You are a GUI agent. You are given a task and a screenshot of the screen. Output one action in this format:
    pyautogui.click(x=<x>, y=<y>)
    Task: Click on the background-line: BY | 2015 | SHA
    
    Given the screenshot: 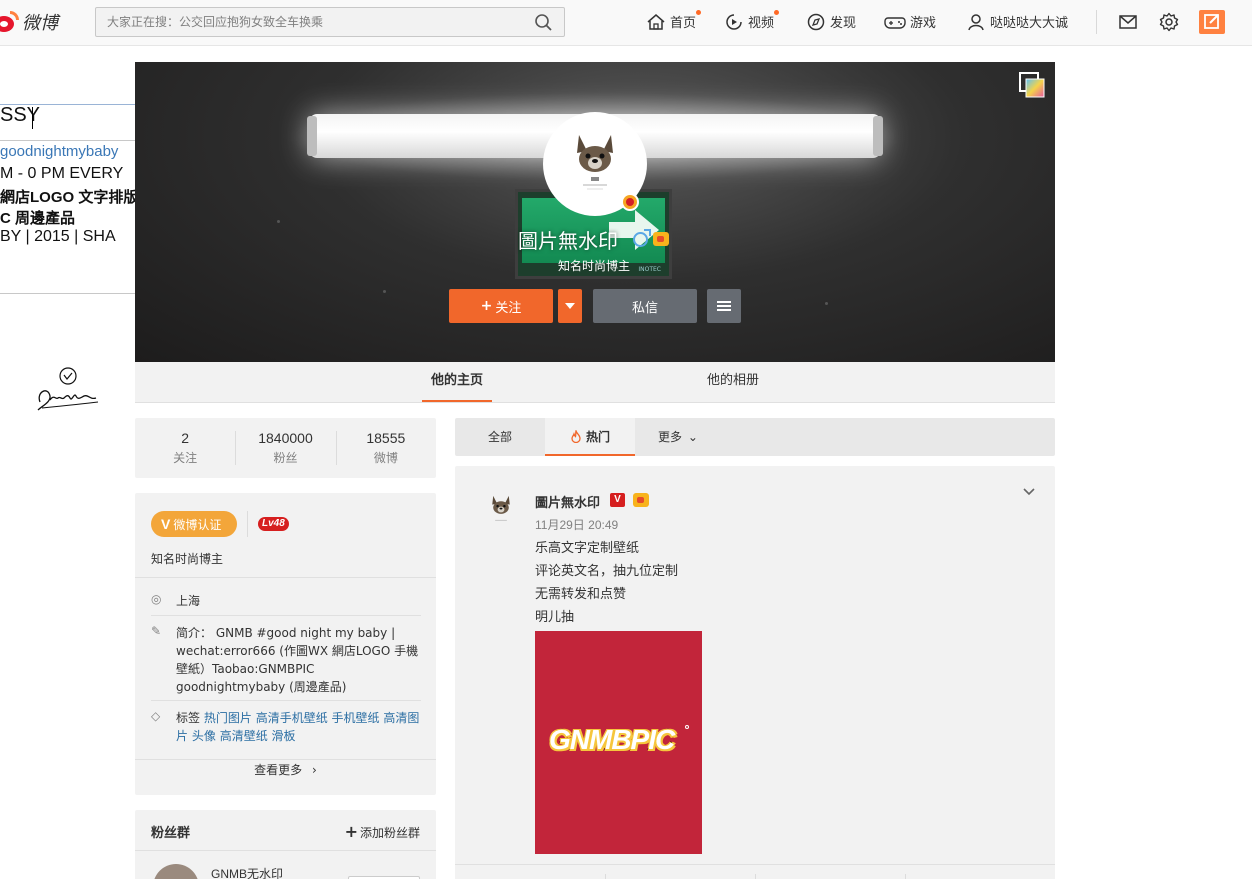 What is the action you would take?
    pyautogui.click(x=58, y=236)
    